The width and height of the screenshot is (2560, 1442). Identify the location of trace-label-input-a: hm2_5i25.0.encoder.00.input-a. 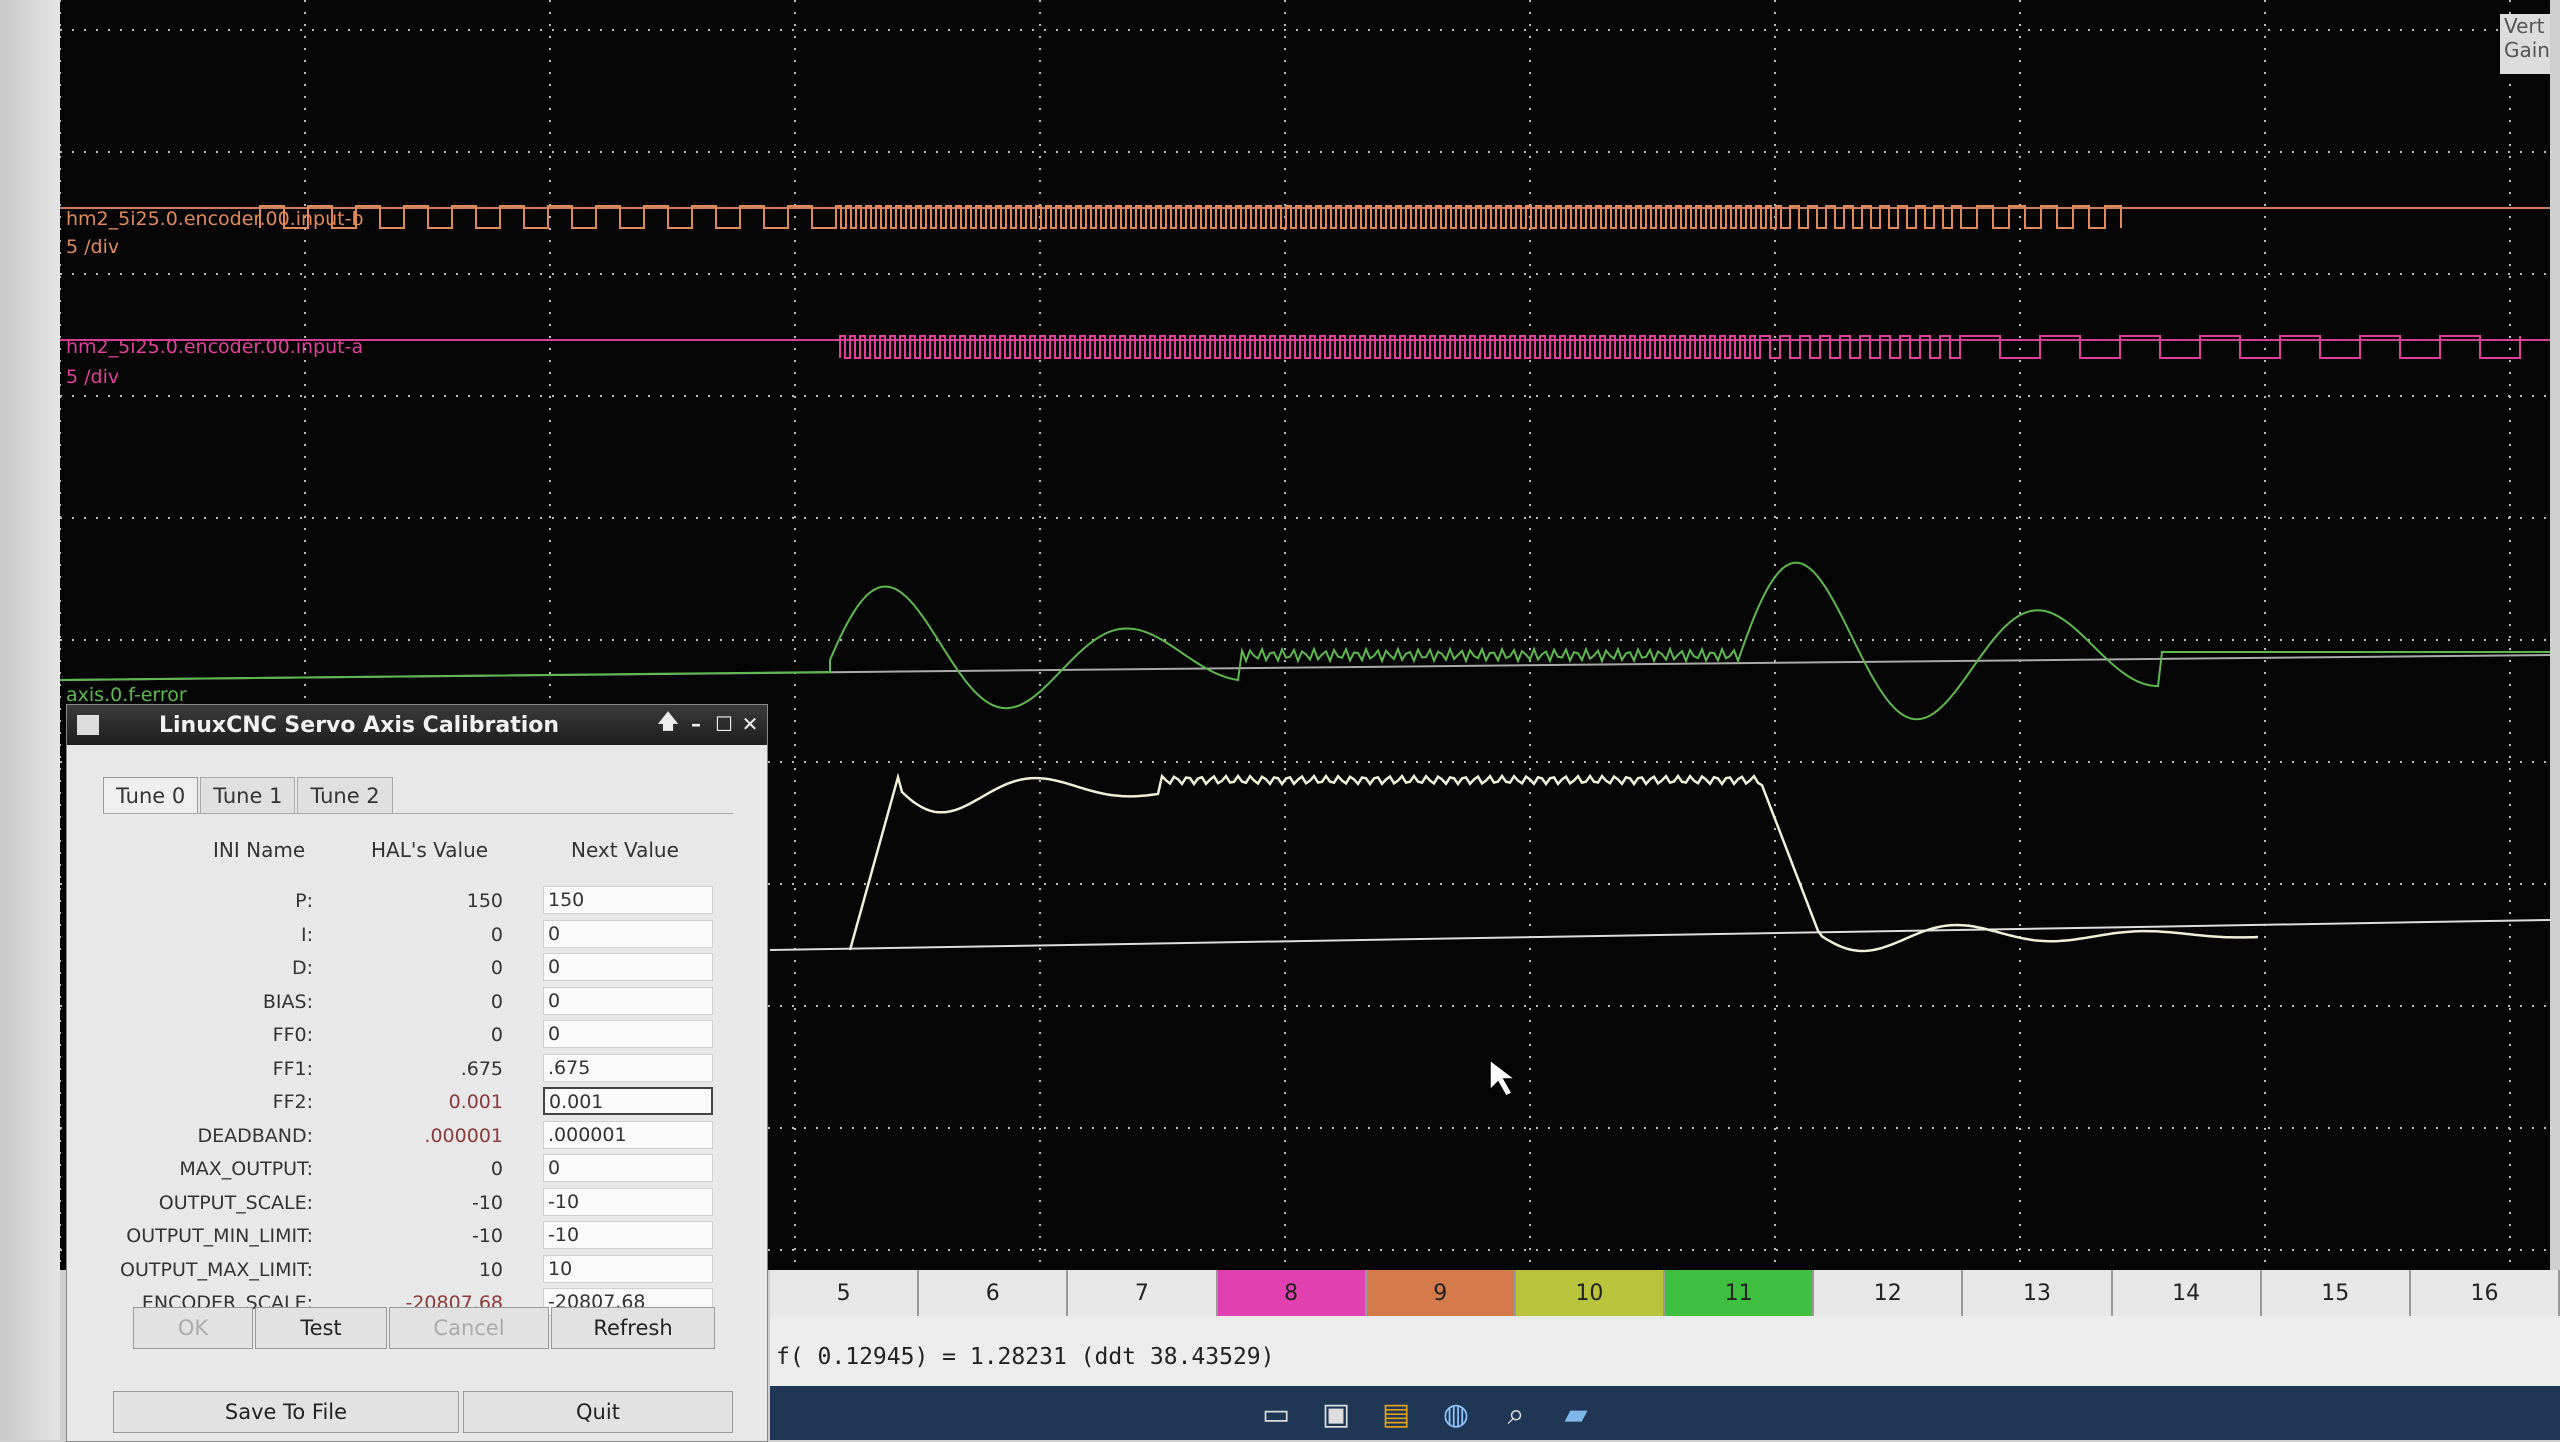
(215, 347).